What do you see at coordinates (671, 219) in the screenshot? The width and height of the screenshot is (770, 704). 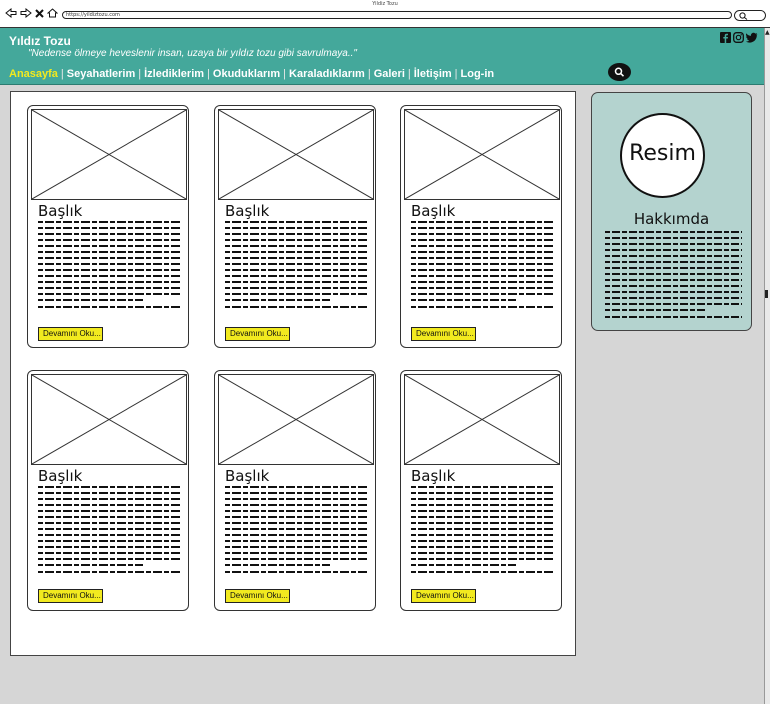 I see `about-title: Hakkımda` at bounding box center [671, 219].